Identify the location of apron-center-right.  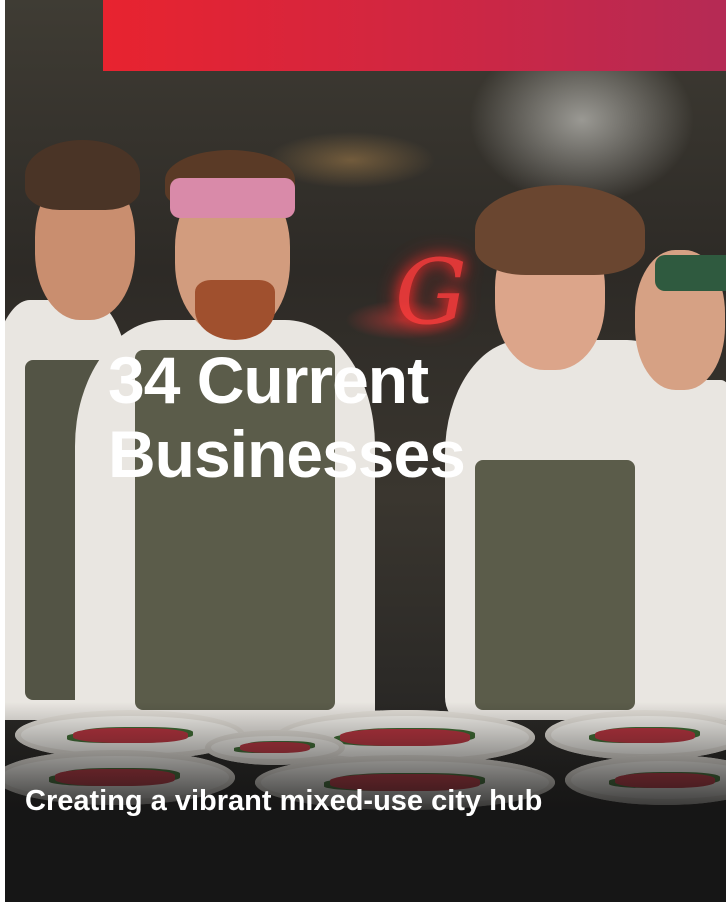
(555, 585).